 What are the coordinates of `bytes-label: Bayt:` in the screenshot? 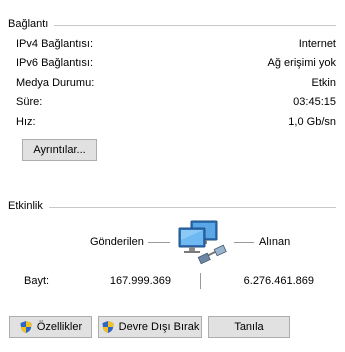 It's located at (37, 281).